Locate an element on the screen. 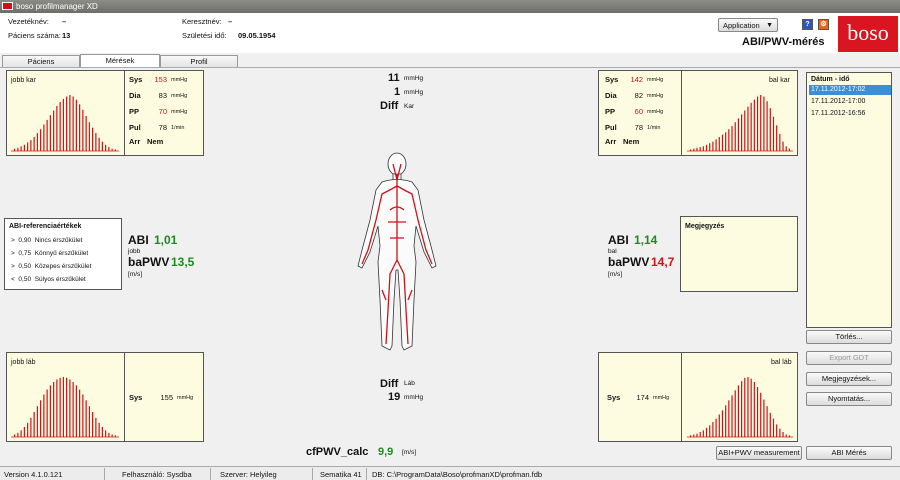 This screenshot has width=900, height=480. arm-diff-top-value: 11 is located at coordinates (394, 78).